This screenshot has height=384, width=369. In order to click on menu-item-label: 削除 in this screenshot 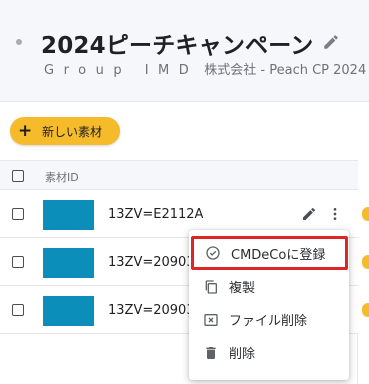, I will do `click(242, 354)`.